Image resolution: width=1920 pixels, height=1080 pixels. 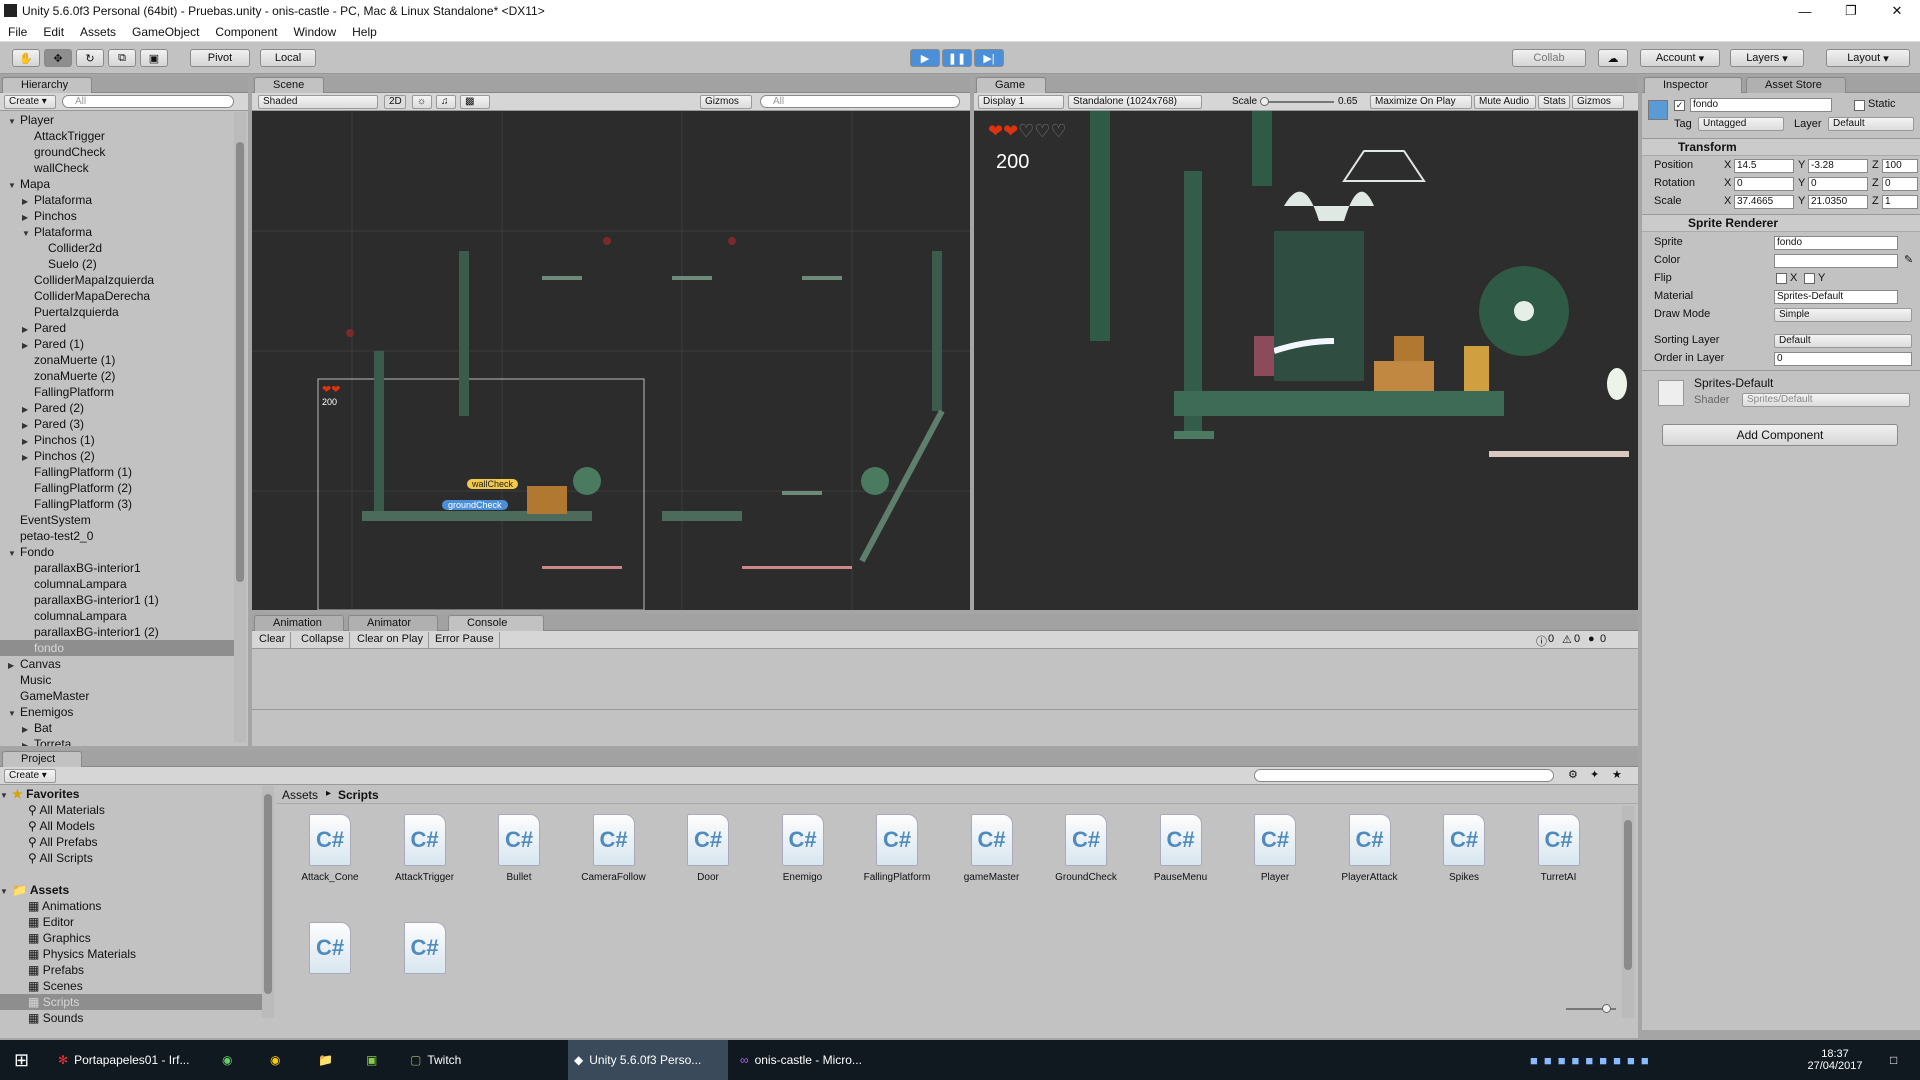 I want to click on hierarchy-item: parallaxBG-interior1 (2), so click(x=117, y=632).